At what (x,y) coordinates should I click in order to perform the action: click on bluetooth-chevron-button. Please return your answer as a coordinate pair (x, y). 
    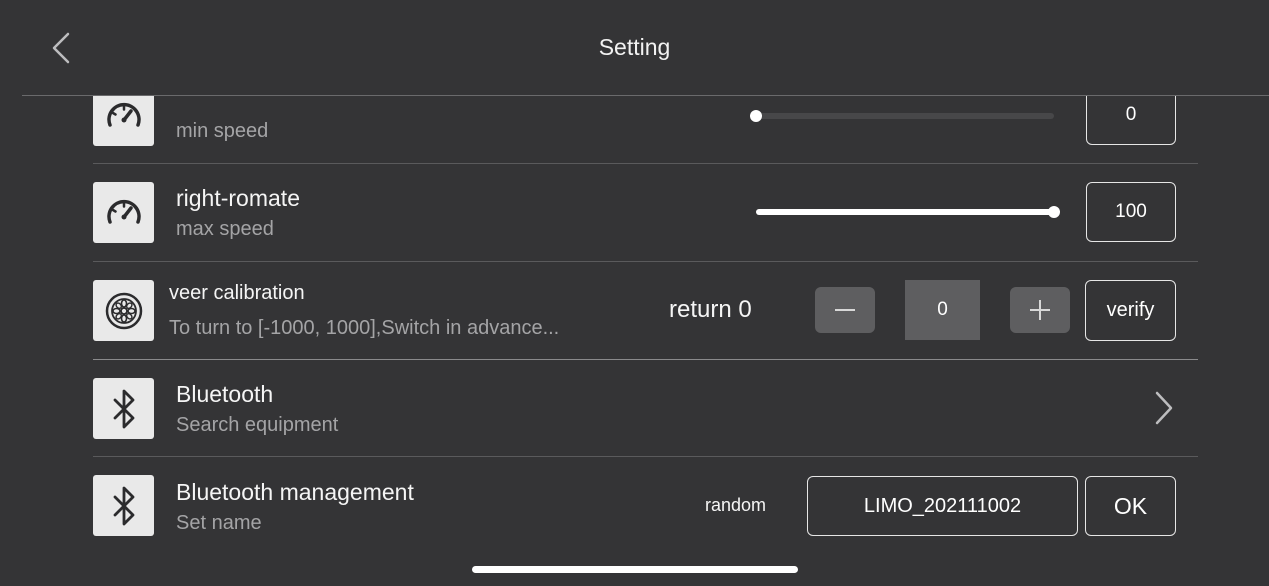
    Looking at the image, I should click on (1163, 408).